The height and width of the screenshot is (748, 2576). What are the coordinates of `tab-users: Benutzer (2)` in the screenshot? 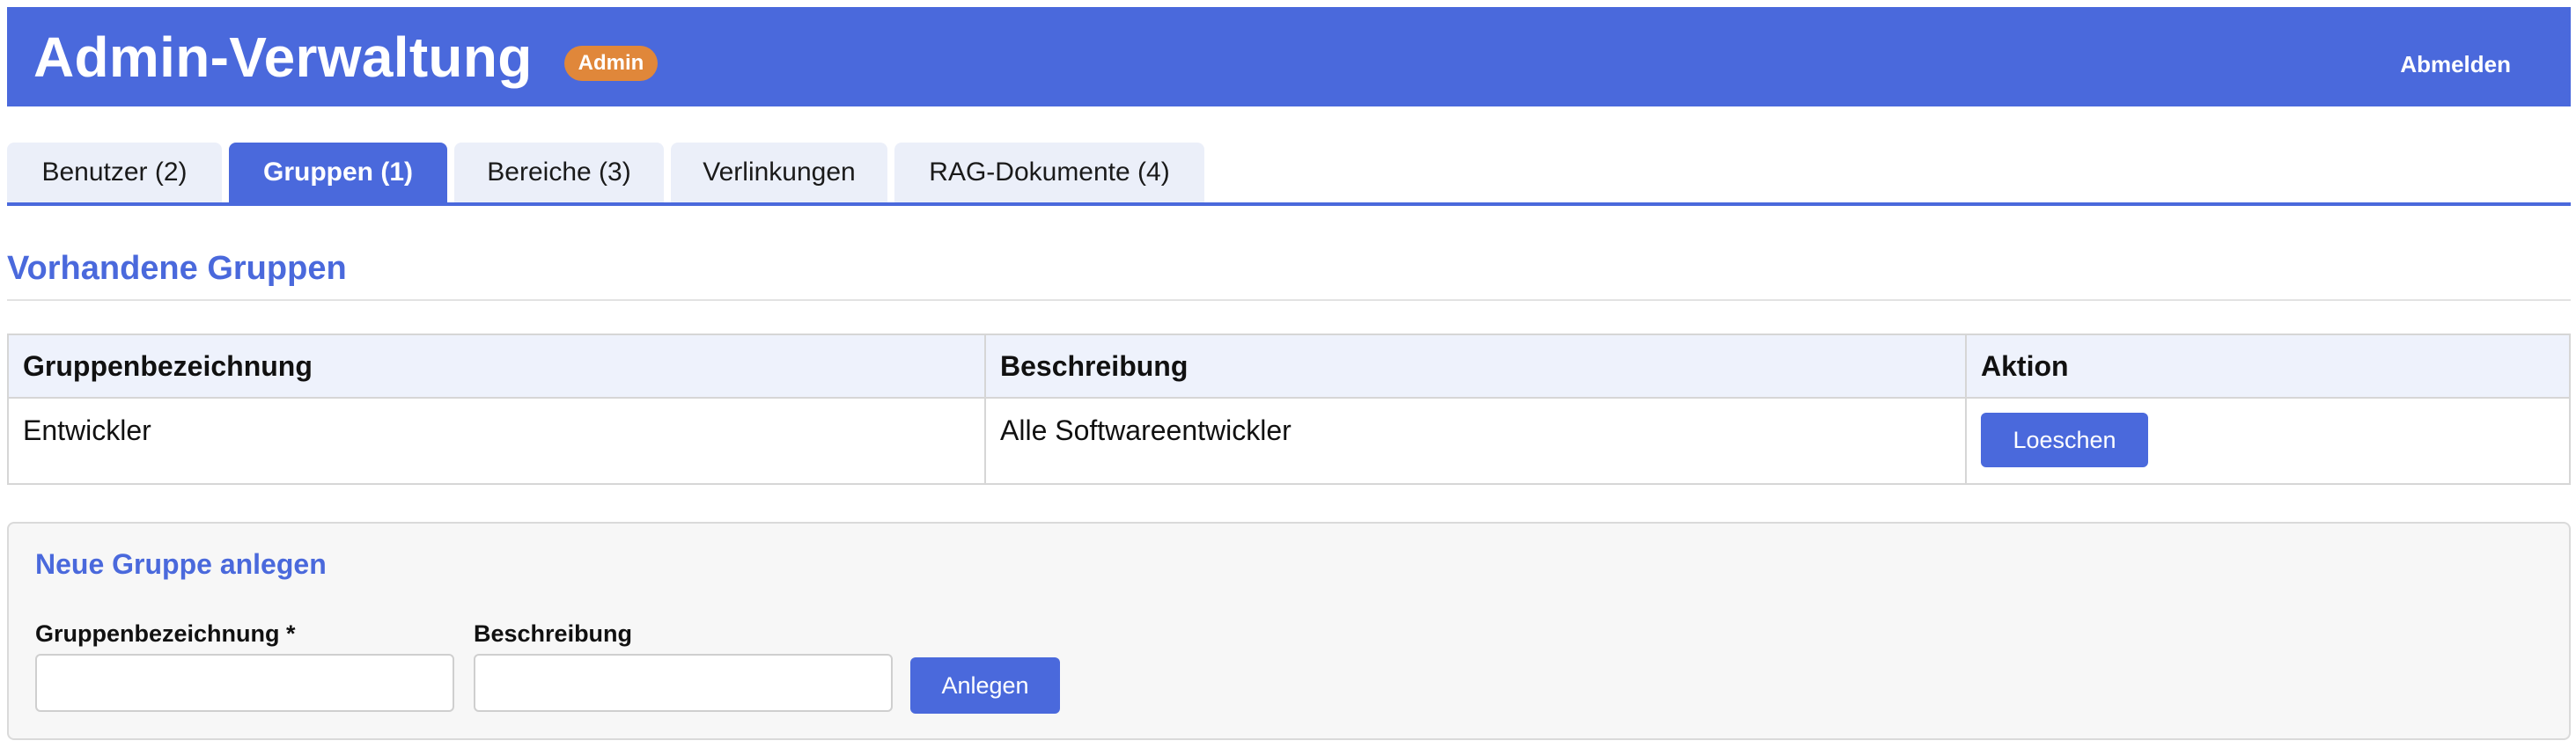 It's located at (115, 172).